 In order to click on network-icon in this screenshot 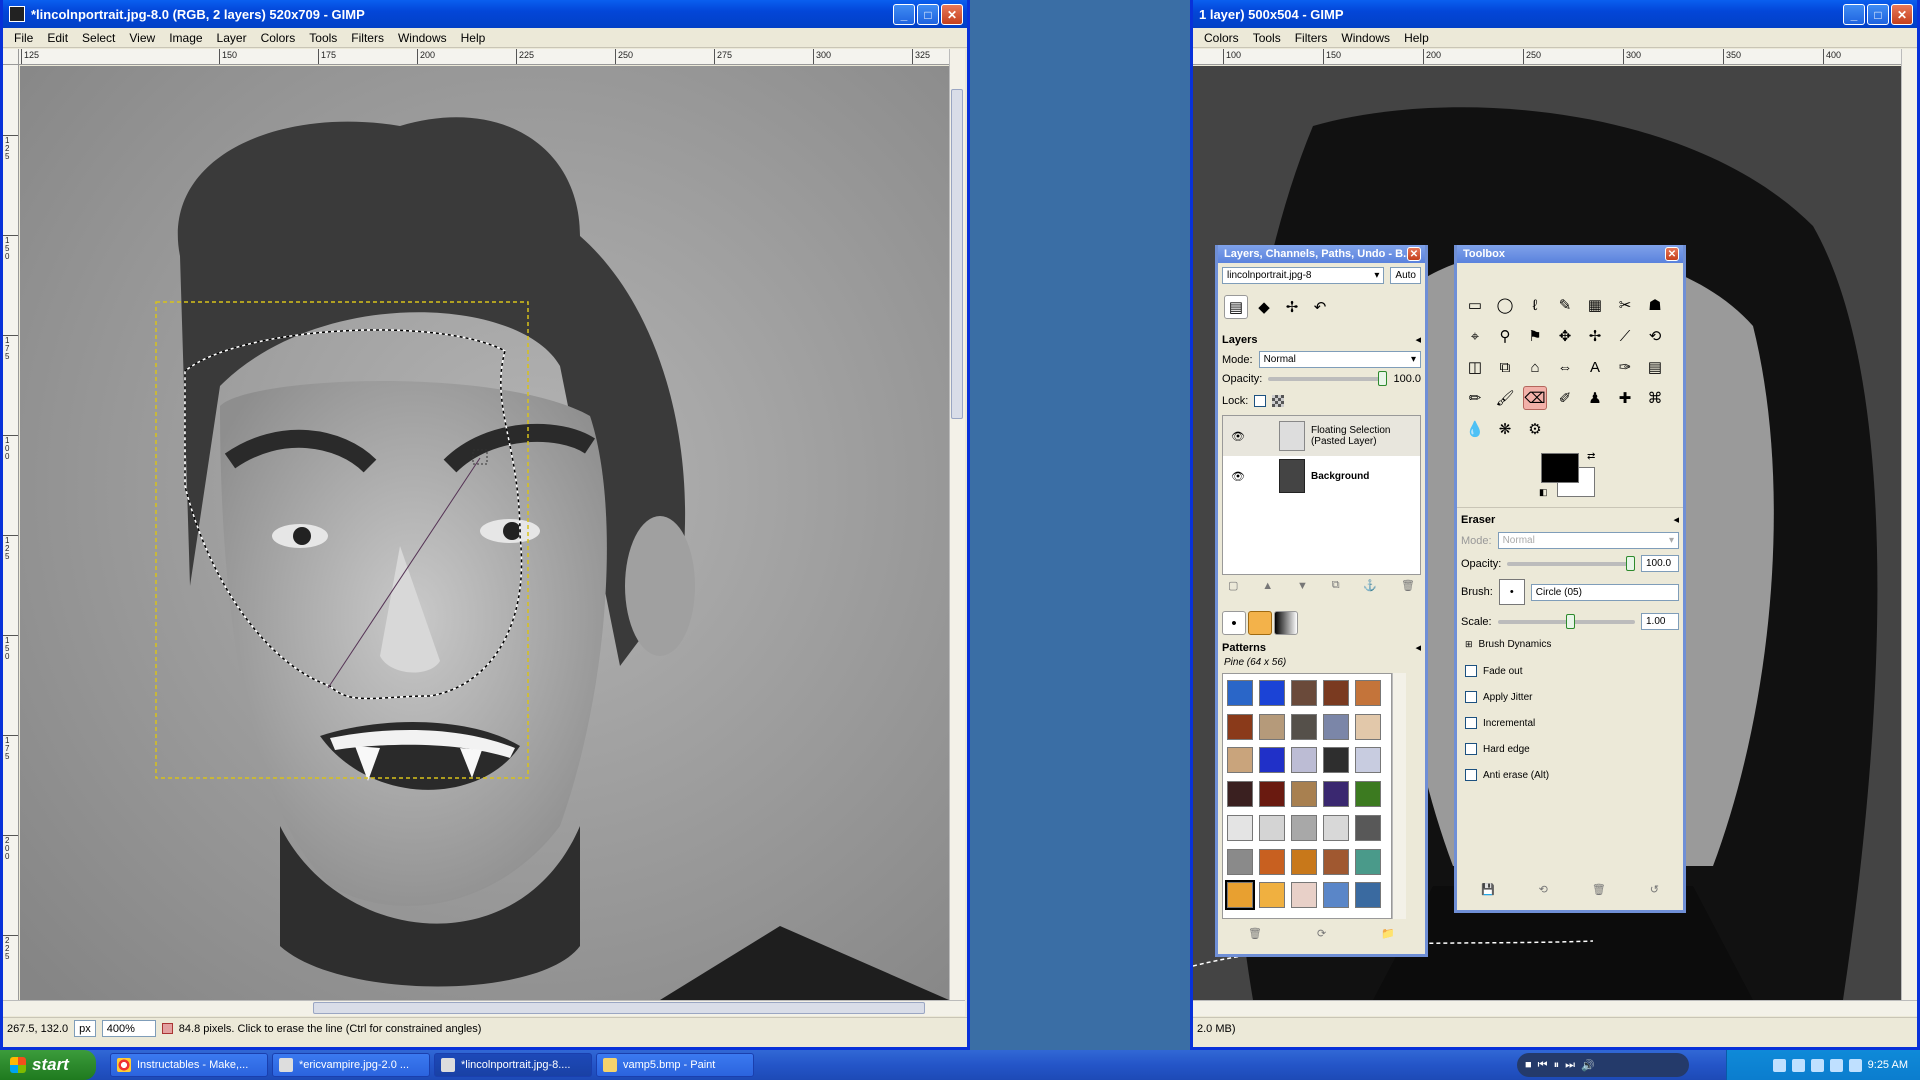, I will do `click(1779, 1065)`.